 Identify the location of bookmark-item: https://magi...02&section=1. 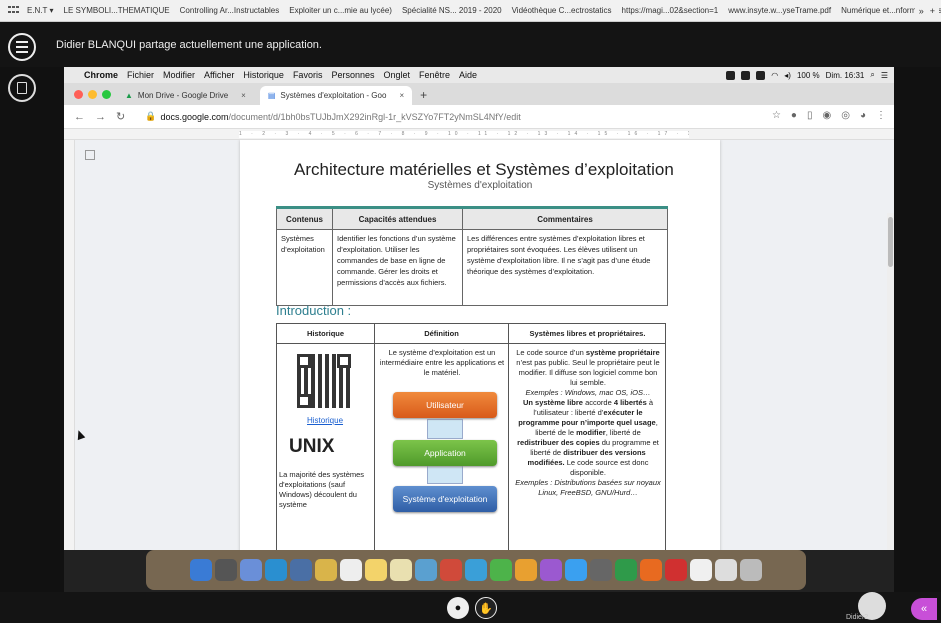
(670, 10).